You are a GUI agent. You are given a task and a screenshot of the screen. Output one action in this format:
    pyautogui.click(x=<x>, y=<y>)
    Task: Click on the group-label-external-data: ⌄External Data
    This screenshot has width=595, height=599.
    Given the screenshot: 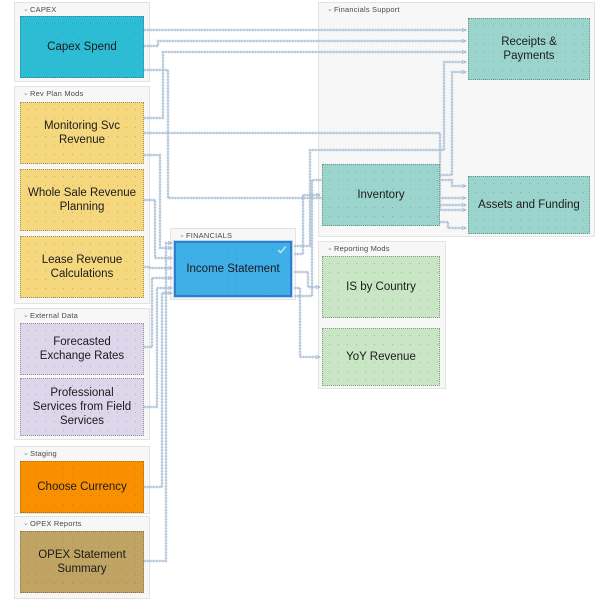 What is the action you would take?
    pyautogui.click(x=50, y=316)
    